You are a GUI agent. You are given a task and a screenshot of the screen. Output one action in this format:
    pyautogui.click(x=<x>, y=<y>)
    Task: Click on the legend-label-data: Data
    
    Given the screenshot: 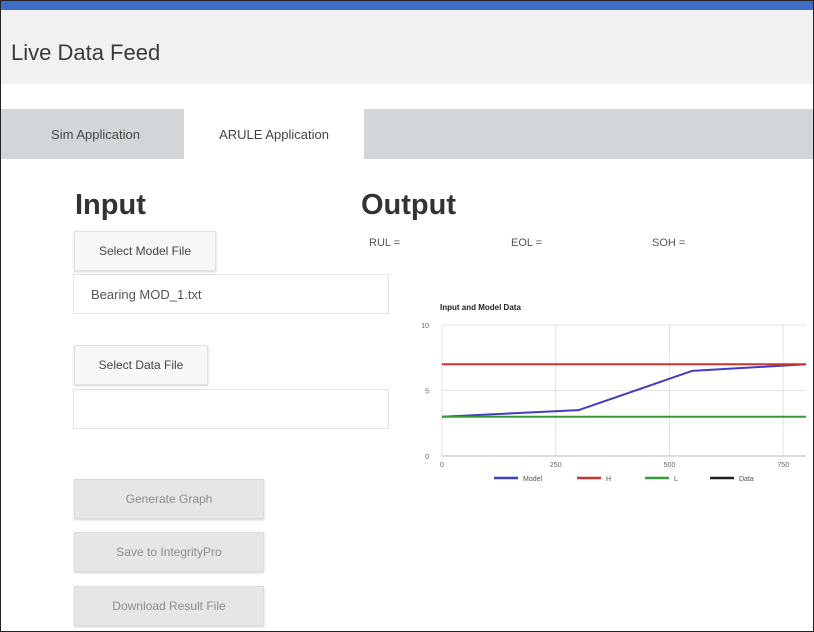 What is the action you would take?
    pyautogui.click(x=746, y=479)
    